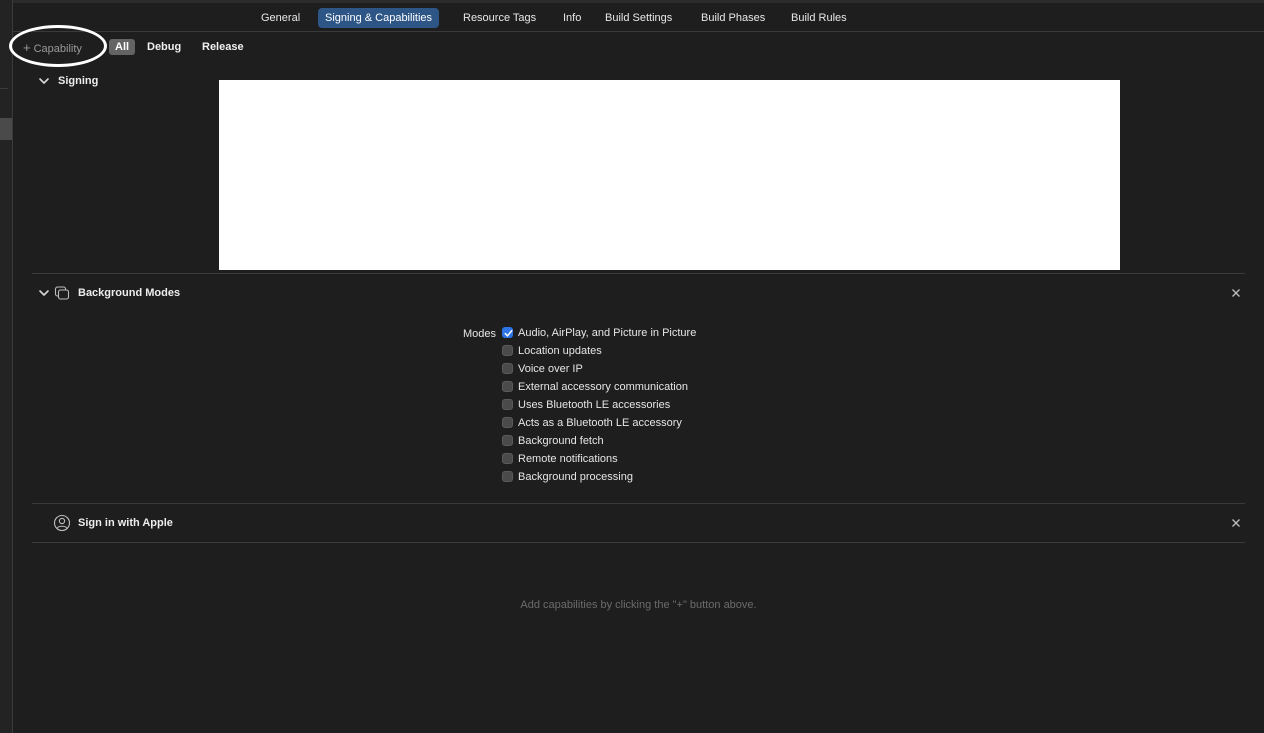 This screenshot has height=733, width=1264. What do you see at coordinates (636, 46) in the screenshot?
I see `capabilities-toolbar: + Capability All Debug Release` at bounding box center [636, 46].